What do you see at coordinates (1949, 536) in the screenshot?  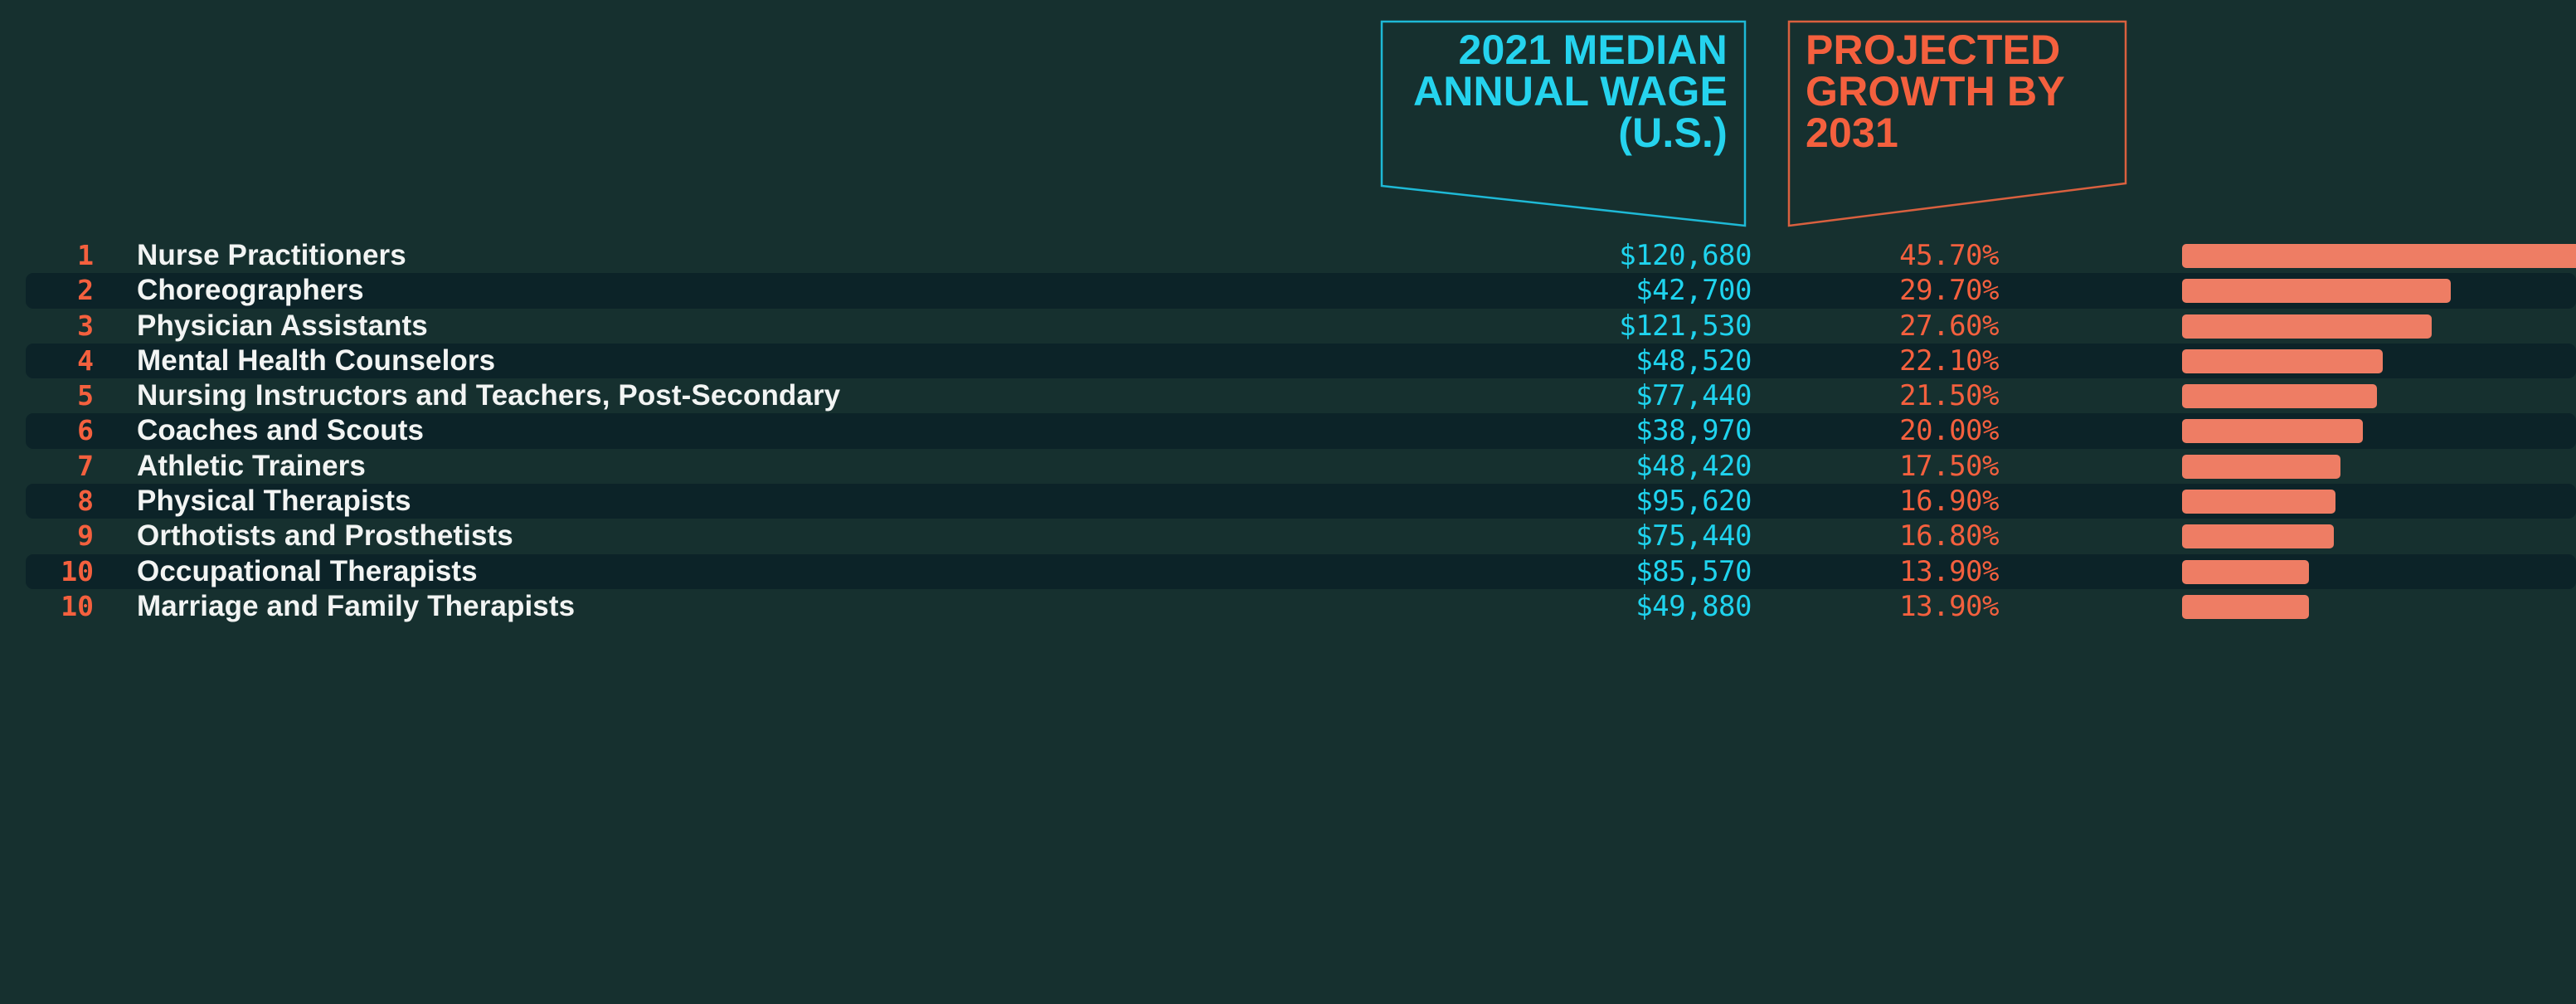 I see `projected-growth: 16.80%` at bounding box center [1949, 536].